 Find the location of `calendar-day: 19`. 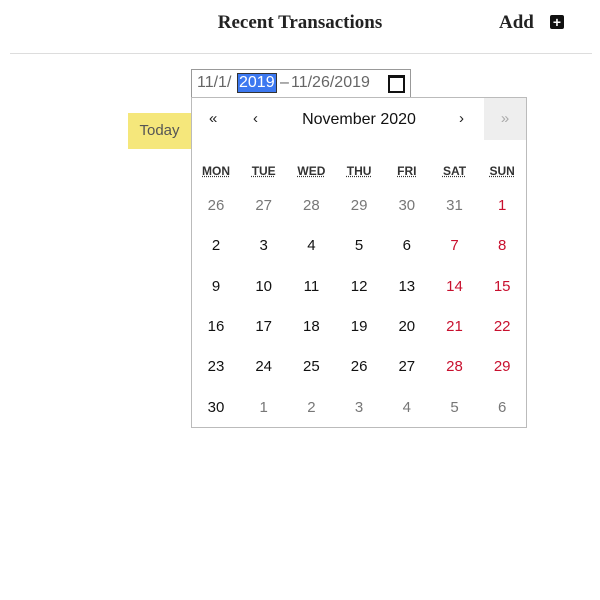

calendar-day: 19 is located at coordinates (359, 326).